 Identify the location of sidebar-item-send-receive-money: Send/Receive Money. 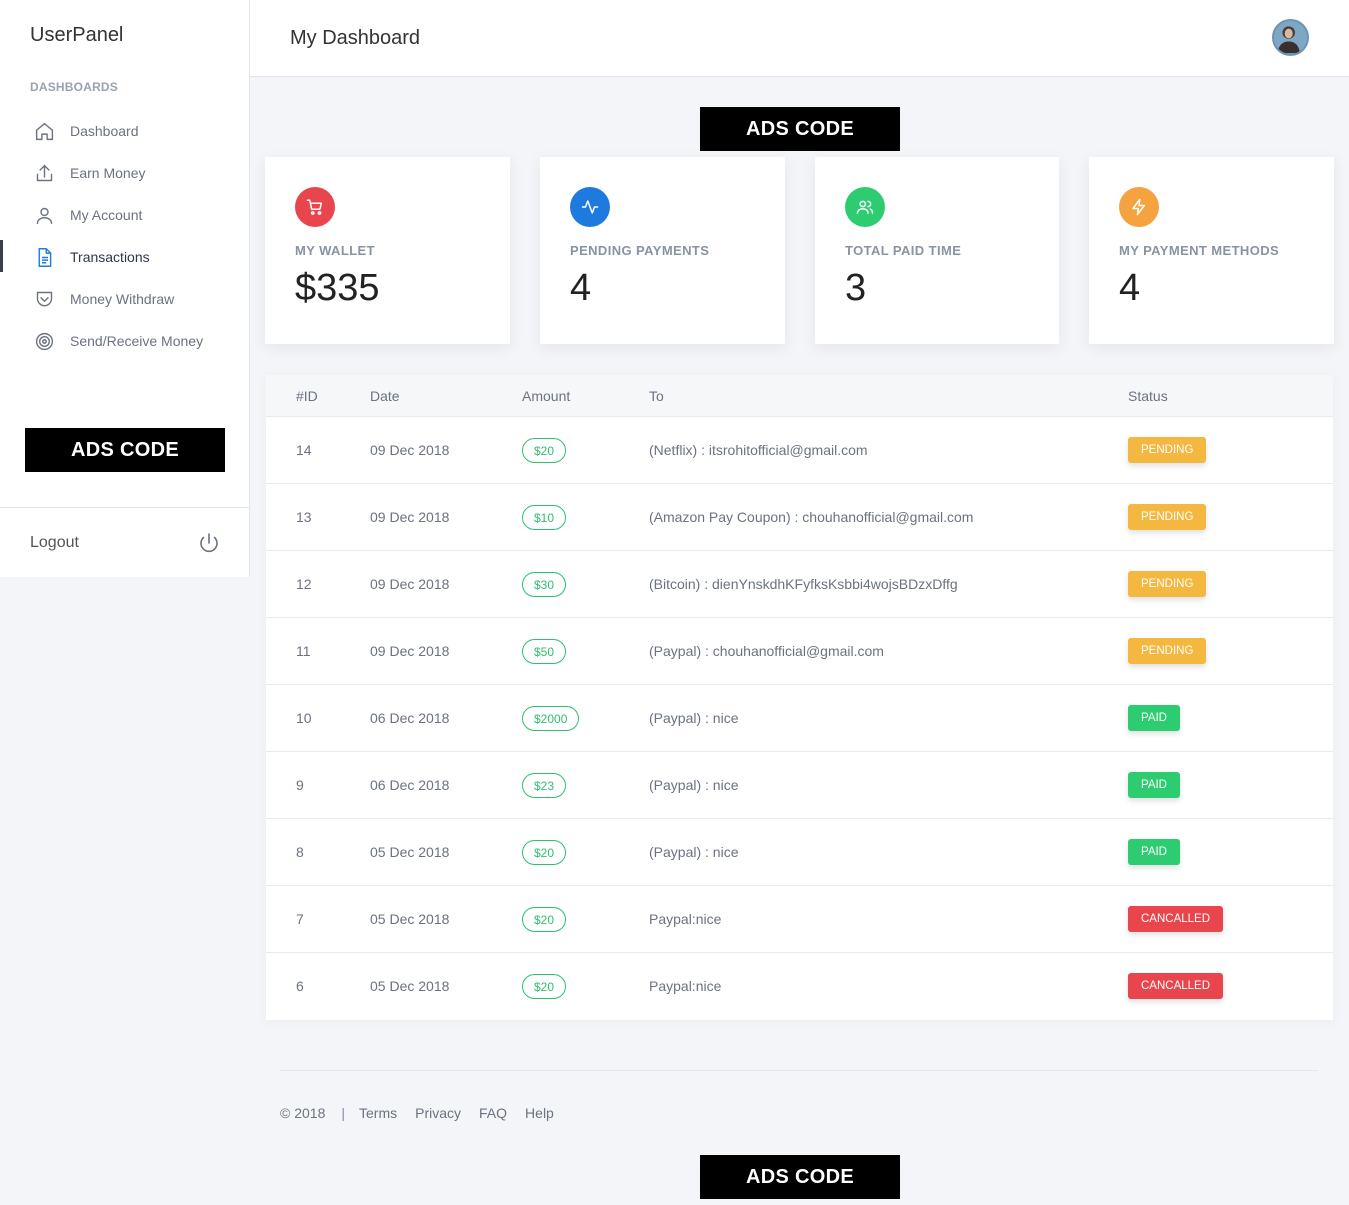
(124, 341).